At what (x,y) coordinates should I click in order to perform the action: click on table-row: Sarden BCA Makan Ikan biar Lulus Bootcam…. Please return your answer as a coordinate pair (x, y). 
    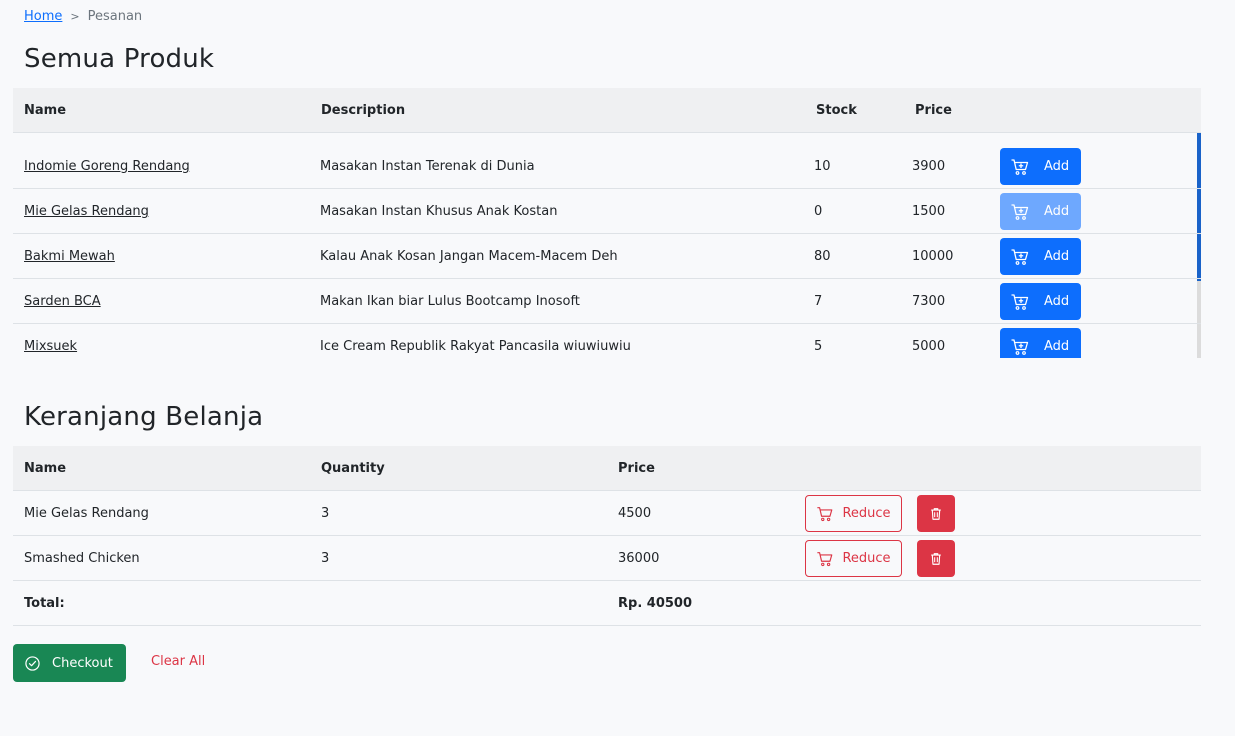
    Looking at the image, I should click on (607, 301).